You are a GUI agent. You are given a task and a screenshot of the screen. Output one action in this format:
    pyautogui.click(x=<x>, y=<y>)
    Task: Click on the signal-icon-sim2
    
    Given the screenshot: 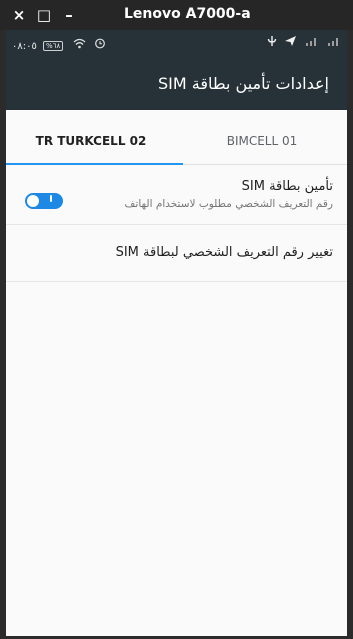 What is the action you would take?
    pyautogui.click(x=334, y=43)
    